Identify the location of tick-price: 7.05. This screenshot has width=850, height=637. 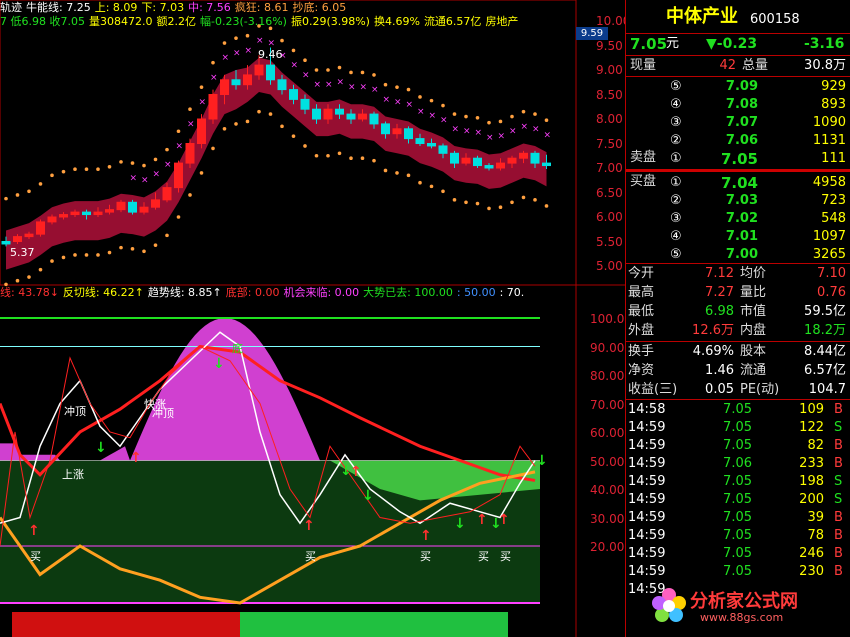
(737, 427).